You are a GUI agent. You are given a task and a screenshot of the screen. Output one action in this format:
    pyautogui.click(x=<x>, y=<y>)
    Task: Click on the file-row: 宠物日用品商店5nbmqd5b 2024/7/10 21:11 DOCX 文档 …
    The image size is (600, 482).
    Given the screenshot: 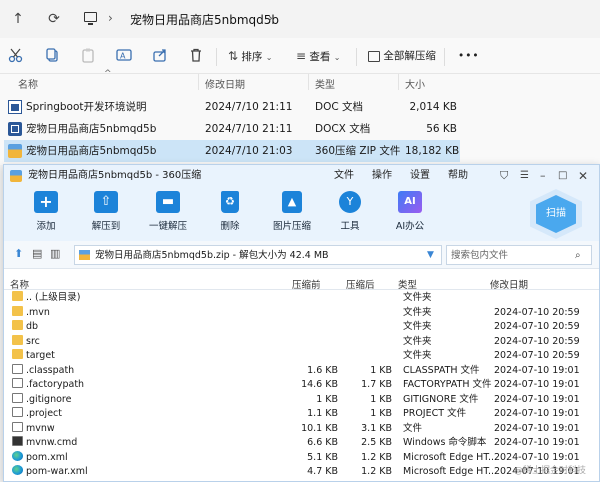 What is the action you would take?
    pyautogui.click(x=232, y=129)
    